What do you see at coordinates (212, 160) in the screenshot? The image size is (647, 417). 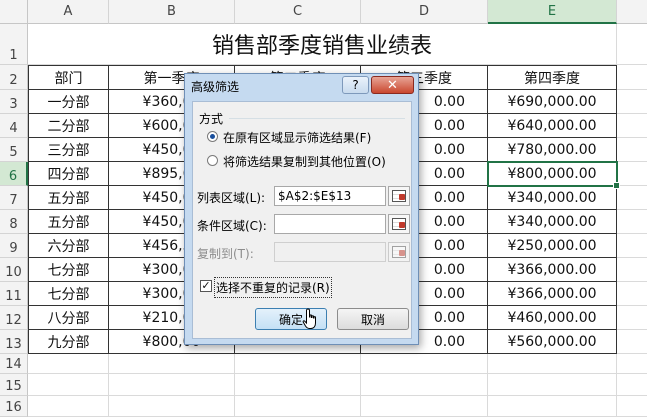 I see `radio-copy-to-location` at bounding box center [212, 160].